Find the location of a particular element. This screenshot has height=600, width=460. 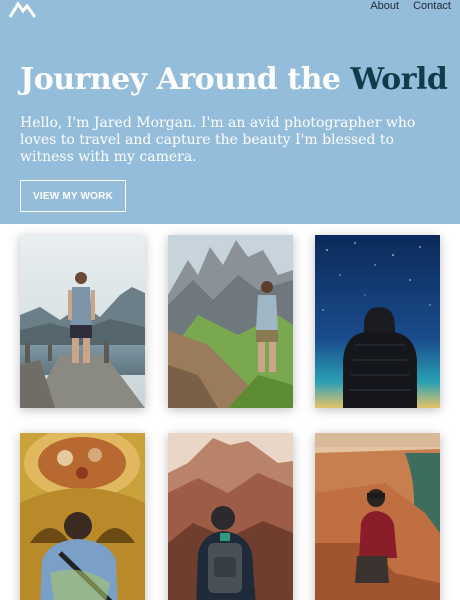

photo-ceiling-image is located at coordinates (82, 516).